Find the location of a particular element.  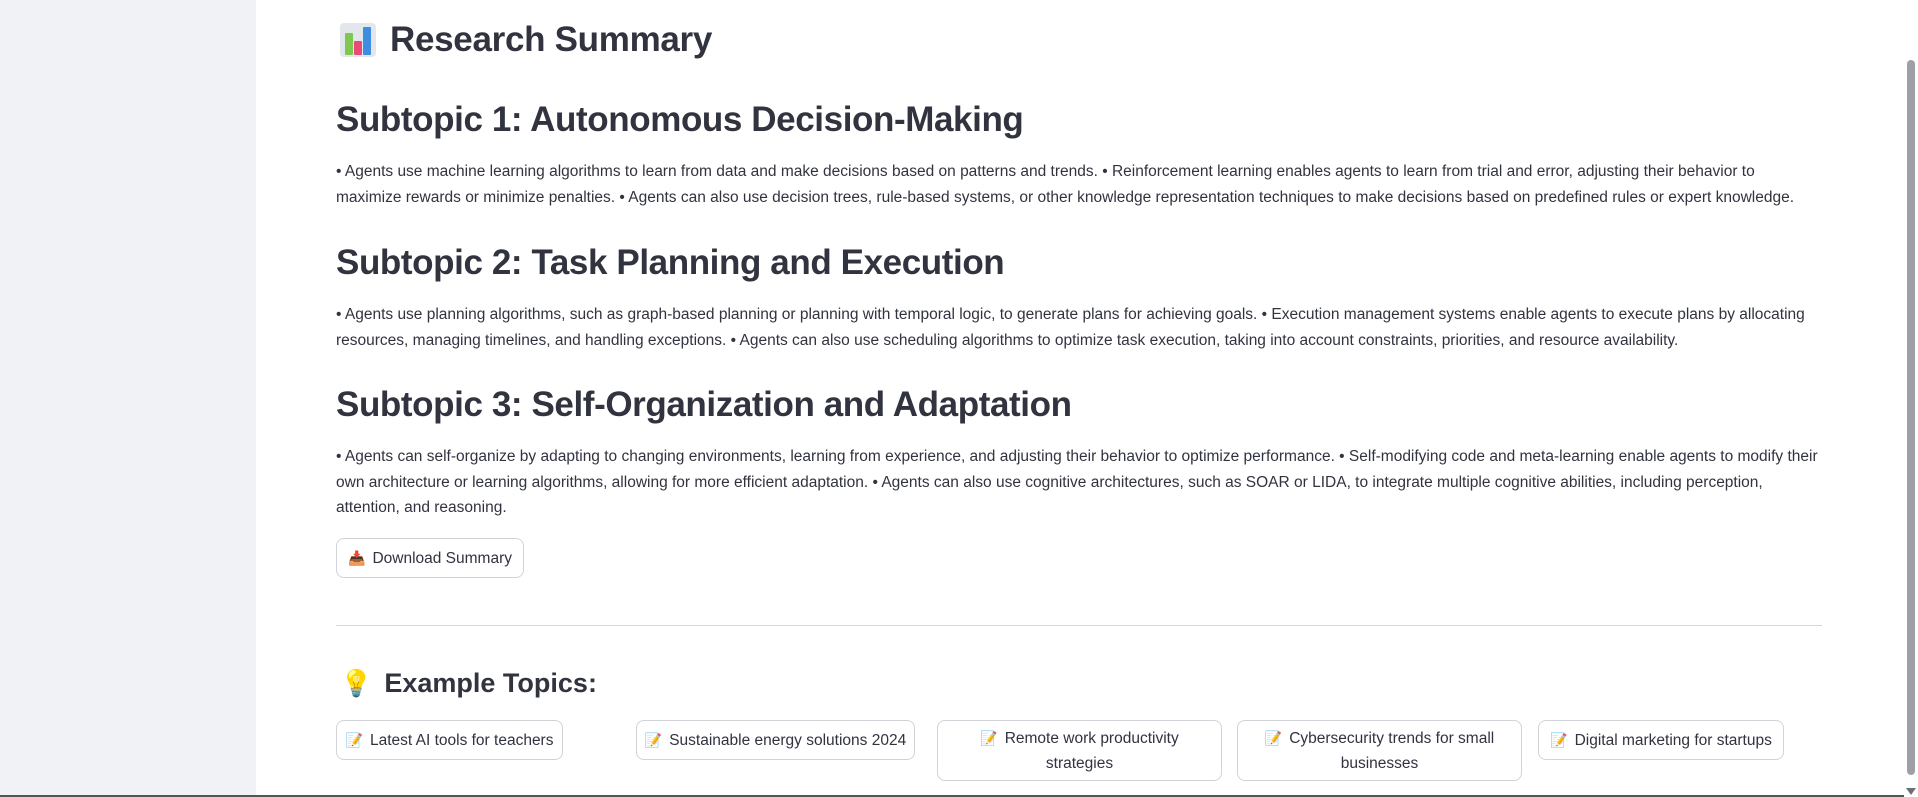

page-title: Research Summary is located at coordinates (551, 39).